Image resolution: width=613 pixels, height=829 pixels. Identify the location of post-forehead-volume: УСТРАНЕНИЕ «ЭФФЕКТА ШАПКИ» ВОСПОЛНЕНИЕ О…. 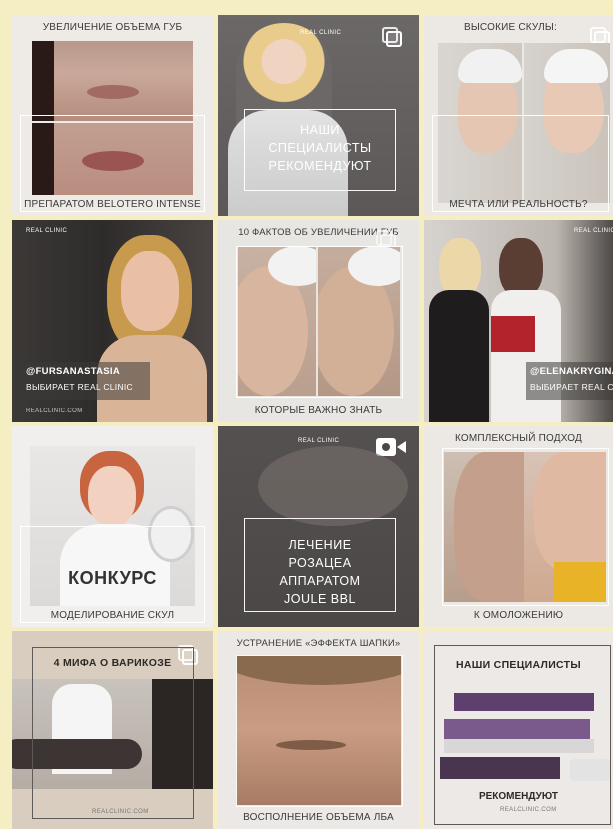
(318, 730).